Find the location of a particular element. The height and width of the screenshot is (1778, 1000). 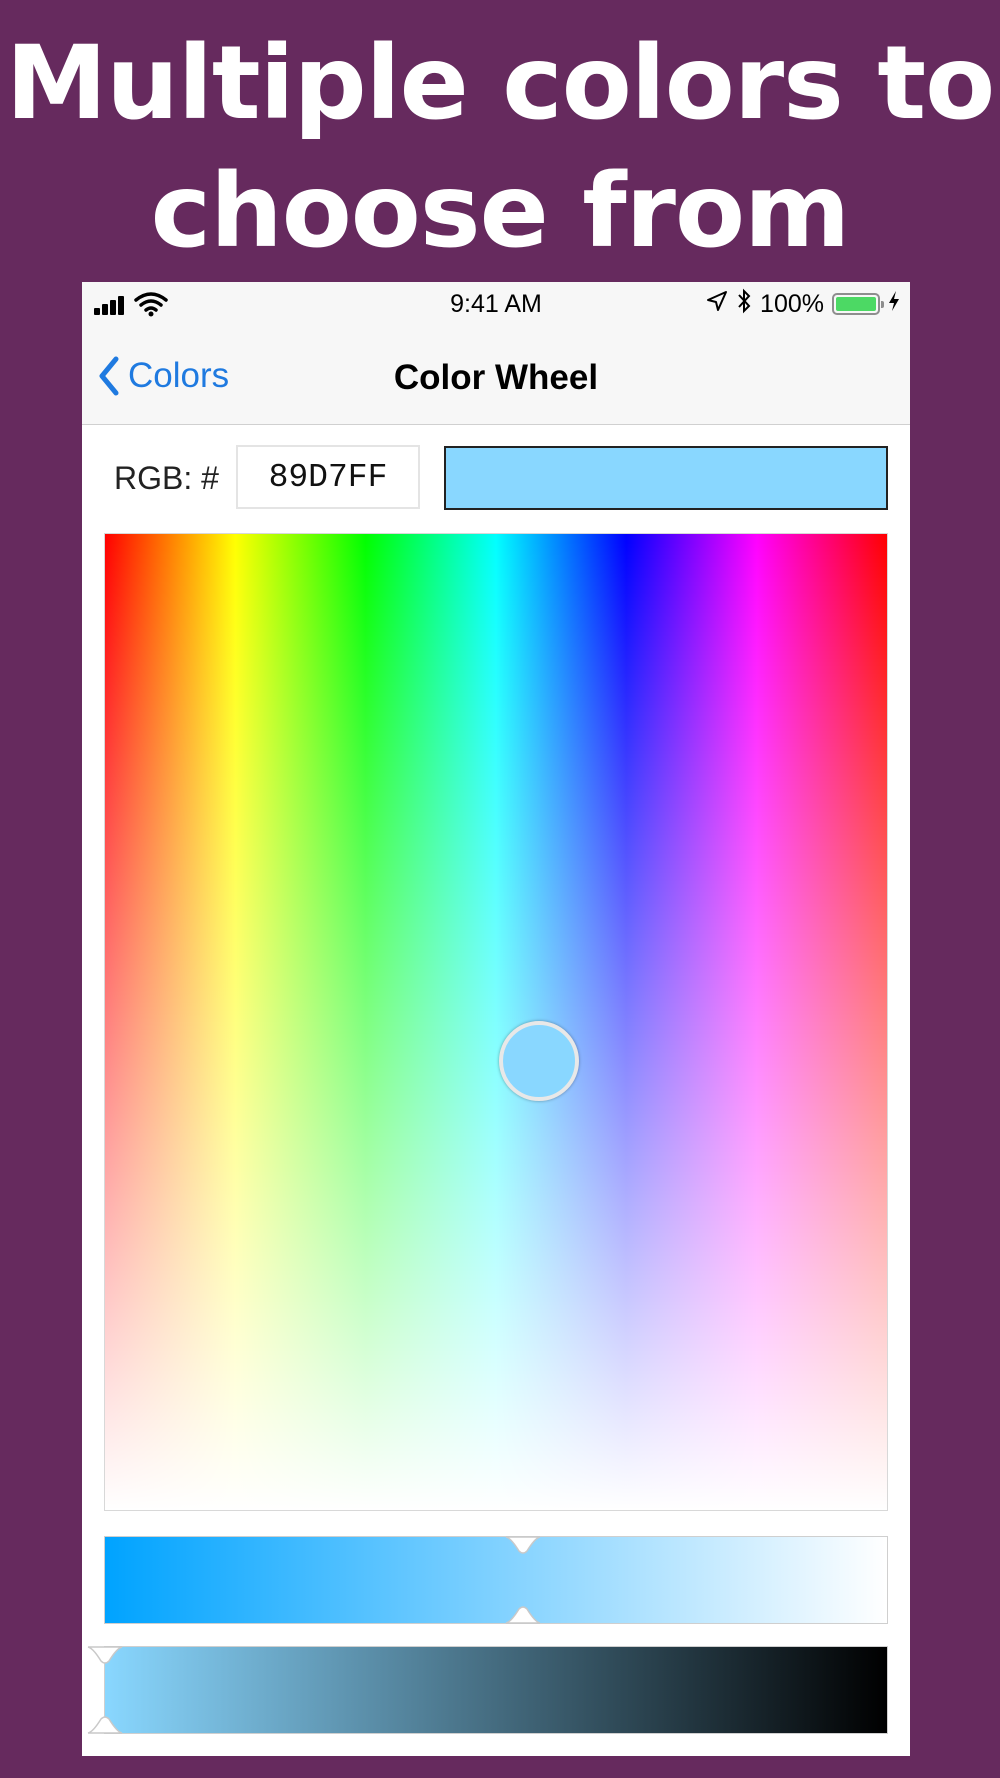

color-picker-knob is located at coordinates (539, 1061).